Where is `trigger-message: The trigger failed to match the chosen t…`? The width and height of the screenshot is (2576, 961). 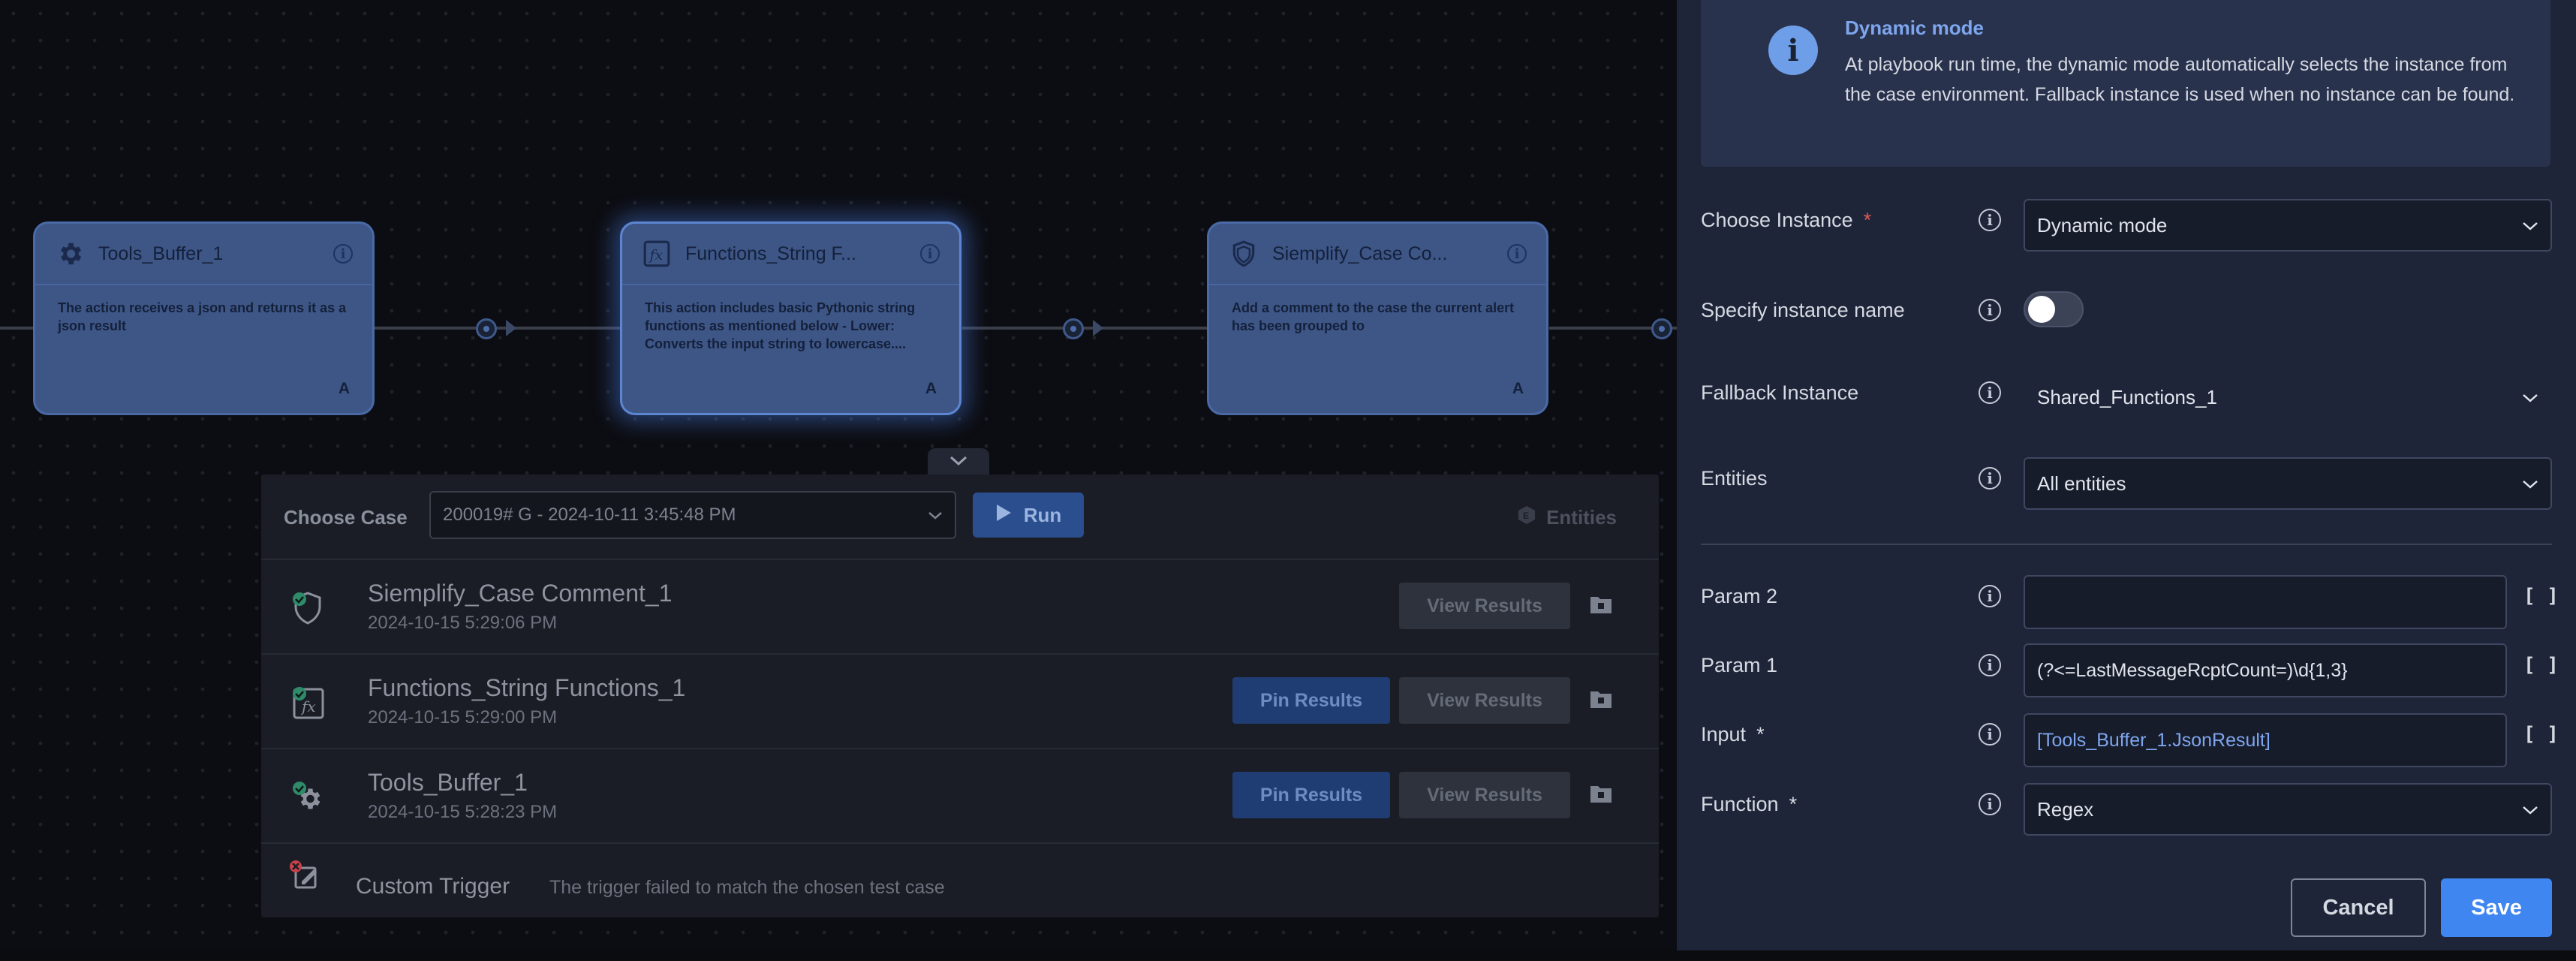
trigger-message: The trigger failed to match the chosen t… is located at coordinates (747, 887).